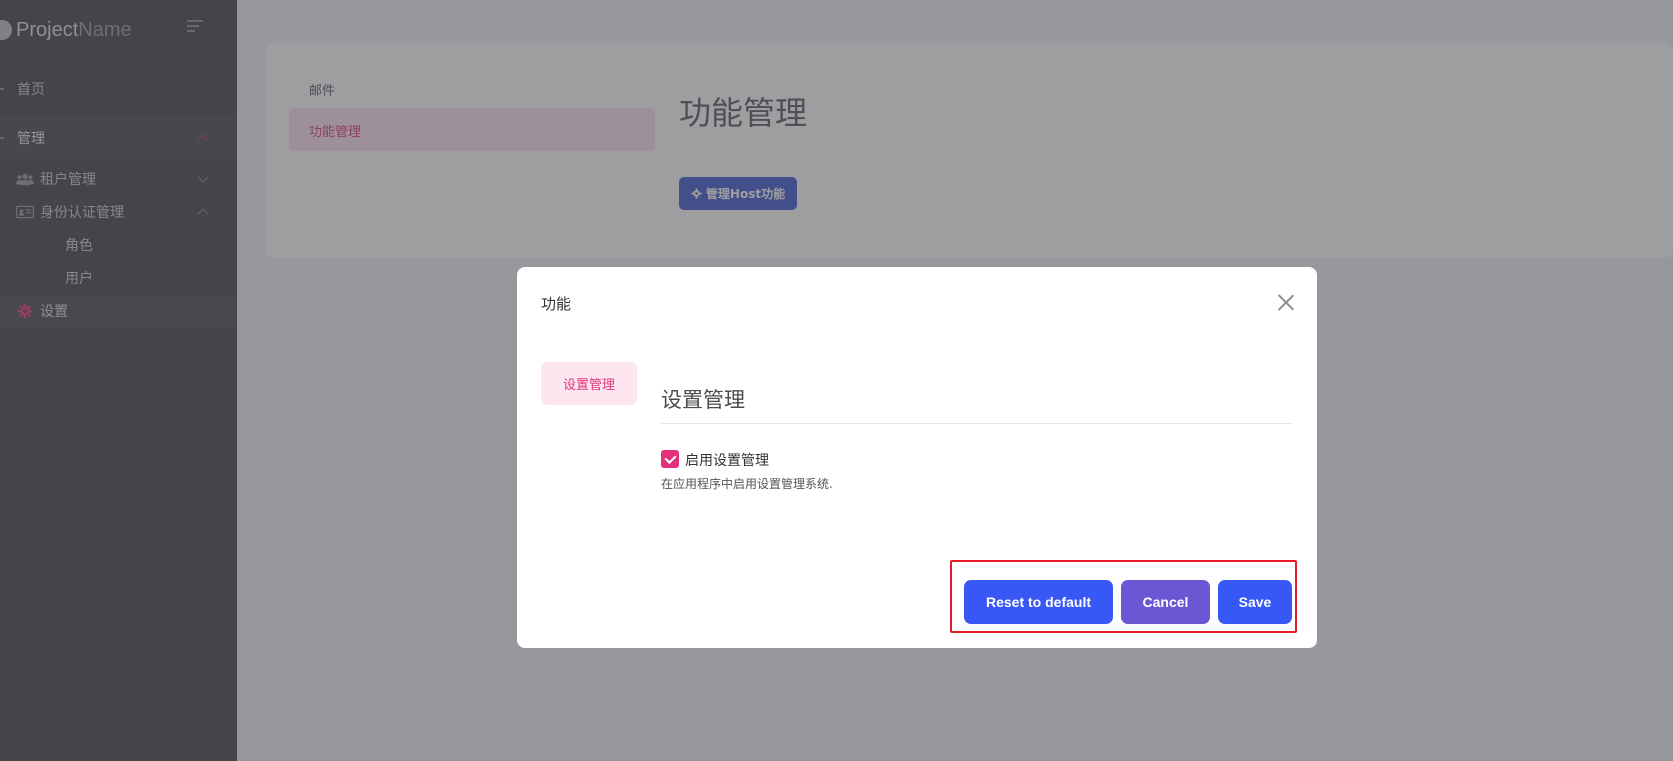 Image resolution: width=1673 pixels, height=761 pixels. I want to click on enable-settings-checkbox, so click(670, 459).